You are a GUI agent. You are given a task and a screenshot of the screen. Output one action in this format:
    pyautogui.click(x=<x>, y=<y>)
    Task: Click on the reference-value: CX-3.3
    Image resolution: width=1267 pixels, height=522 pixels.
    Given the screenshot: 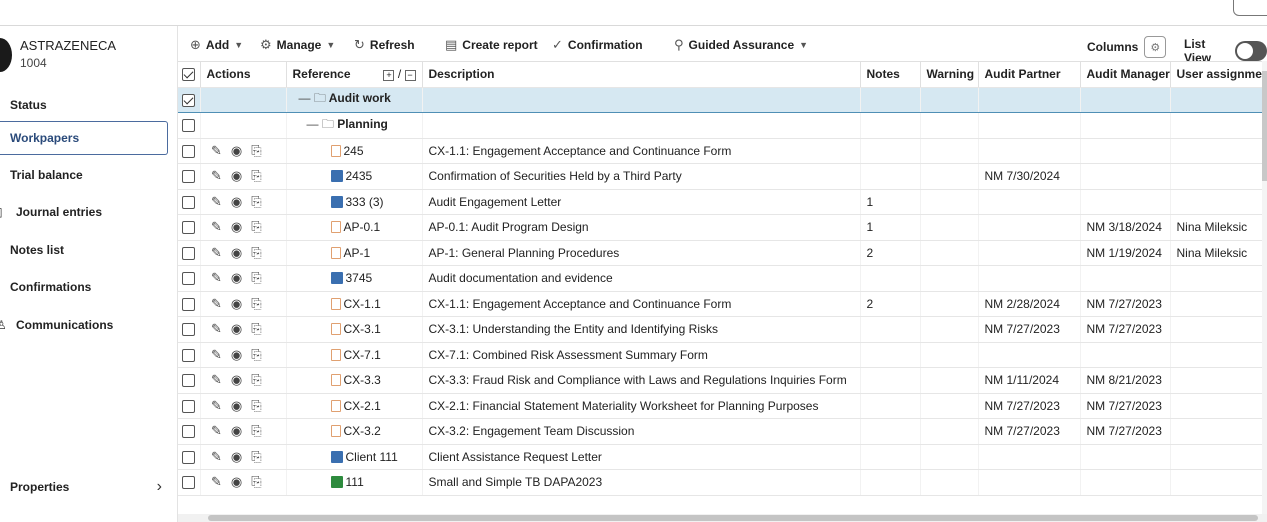 What is the action you would take?
    pyautogui.click(x=362, y=380)
    